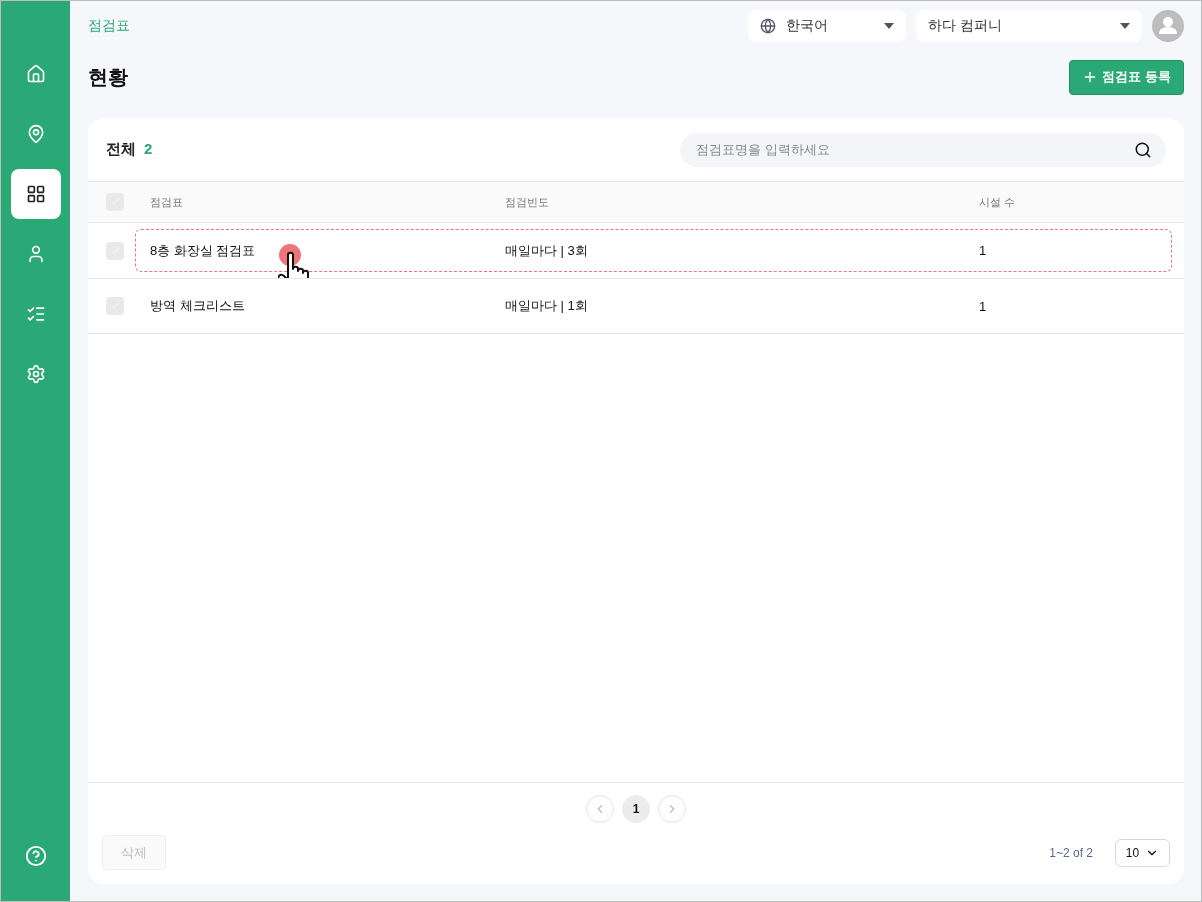 This screenshot has width=1202, height=902. I want to click on table-cell-text: 방역 체크리스트, so click(198, 306).